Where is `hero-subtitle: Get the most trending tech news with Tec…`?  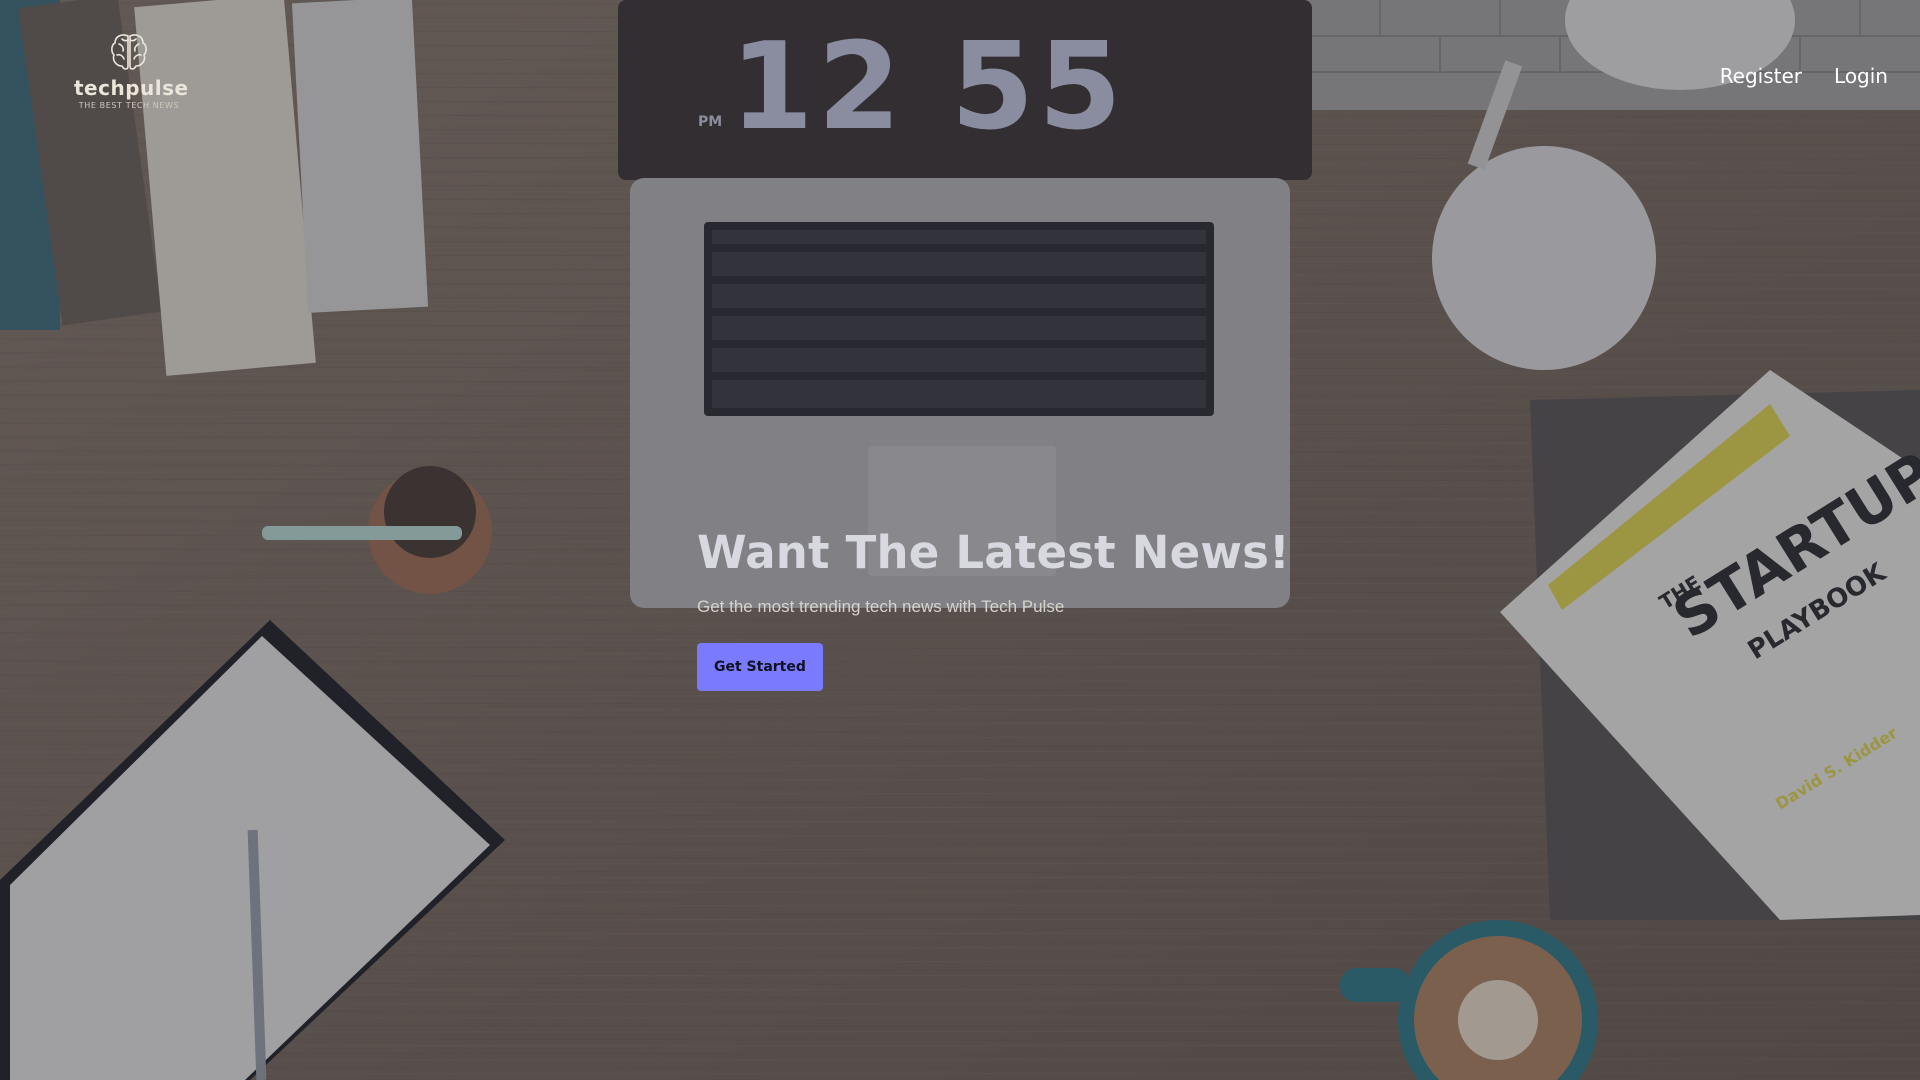
hero-subtitle: Get the most trending tech news with Tec… is located at coordinates (881, 606).